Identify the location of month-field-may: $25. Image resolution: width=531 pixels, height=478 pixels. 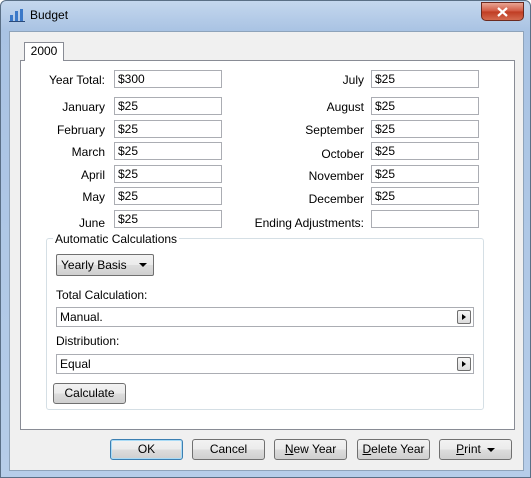
(168, 196).